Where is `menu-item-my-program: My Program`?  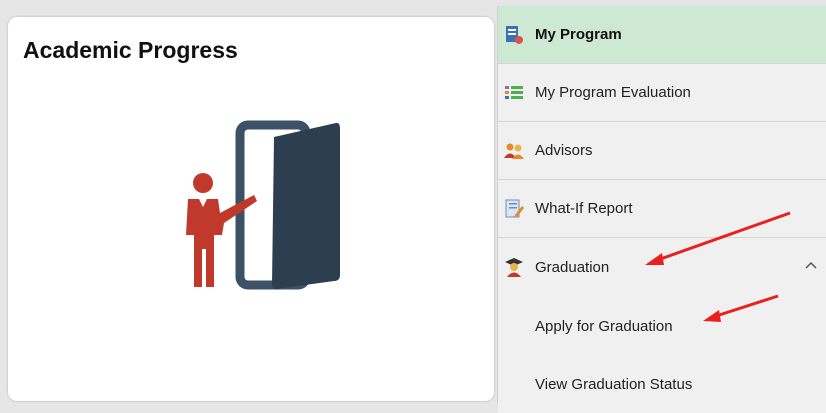
menu-item-my-program: My Program is located at coordinates (662, 35).